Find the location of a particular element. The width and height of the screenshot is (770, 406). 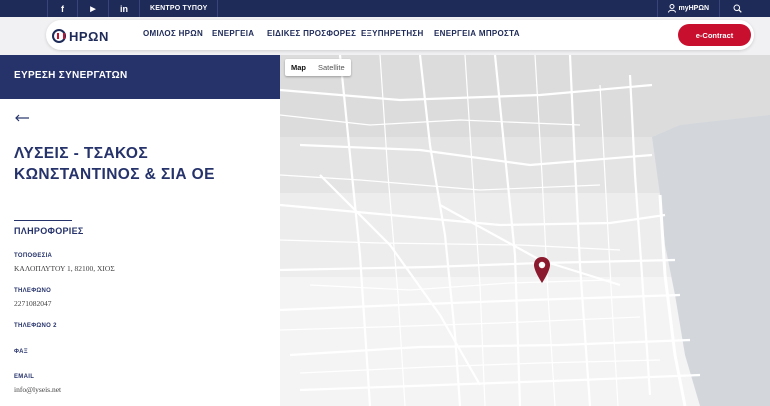

panel-header: ΕΥΡΕΣΗ ΣΥΝΕΡΓΑΤΩΝ is located at coordinates (140, 77).